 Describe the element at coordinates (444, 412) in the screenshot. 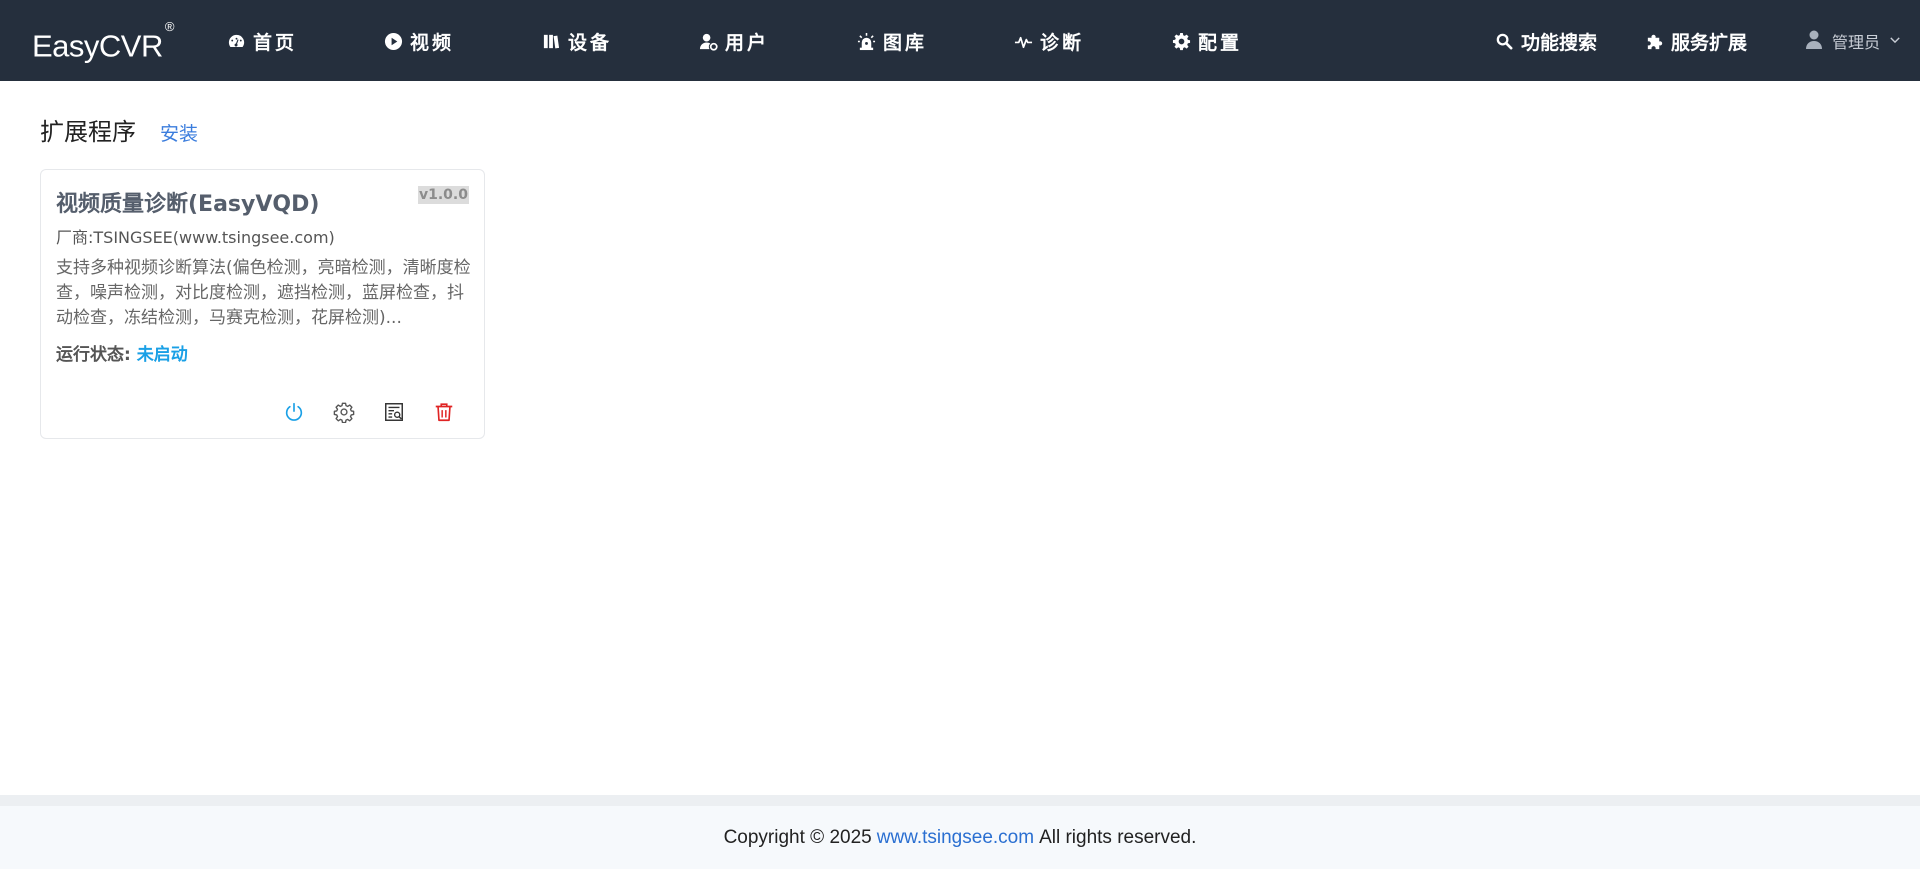

I see `delete-trash-icon` at that location.